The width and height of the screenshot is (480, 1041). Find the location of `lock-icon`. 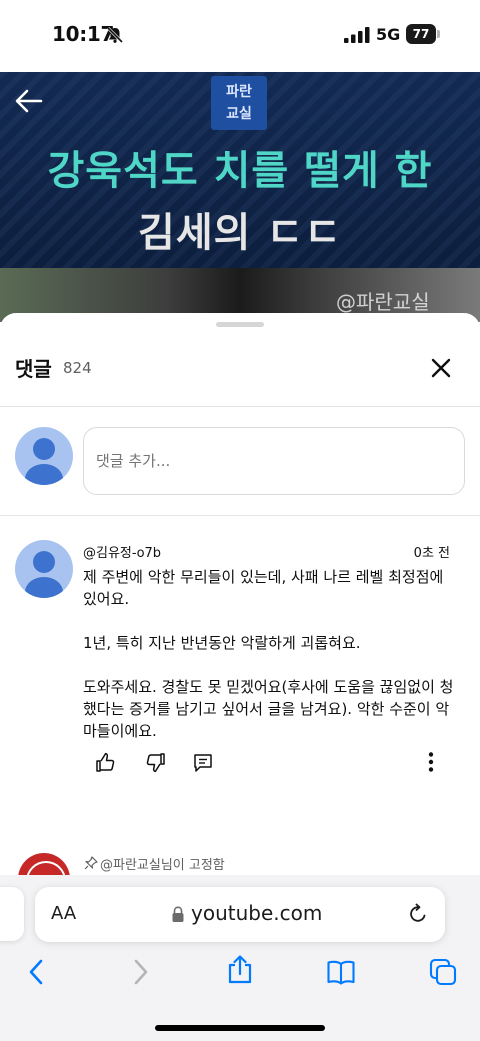

lock-icon is located at coordinates (178, 914).